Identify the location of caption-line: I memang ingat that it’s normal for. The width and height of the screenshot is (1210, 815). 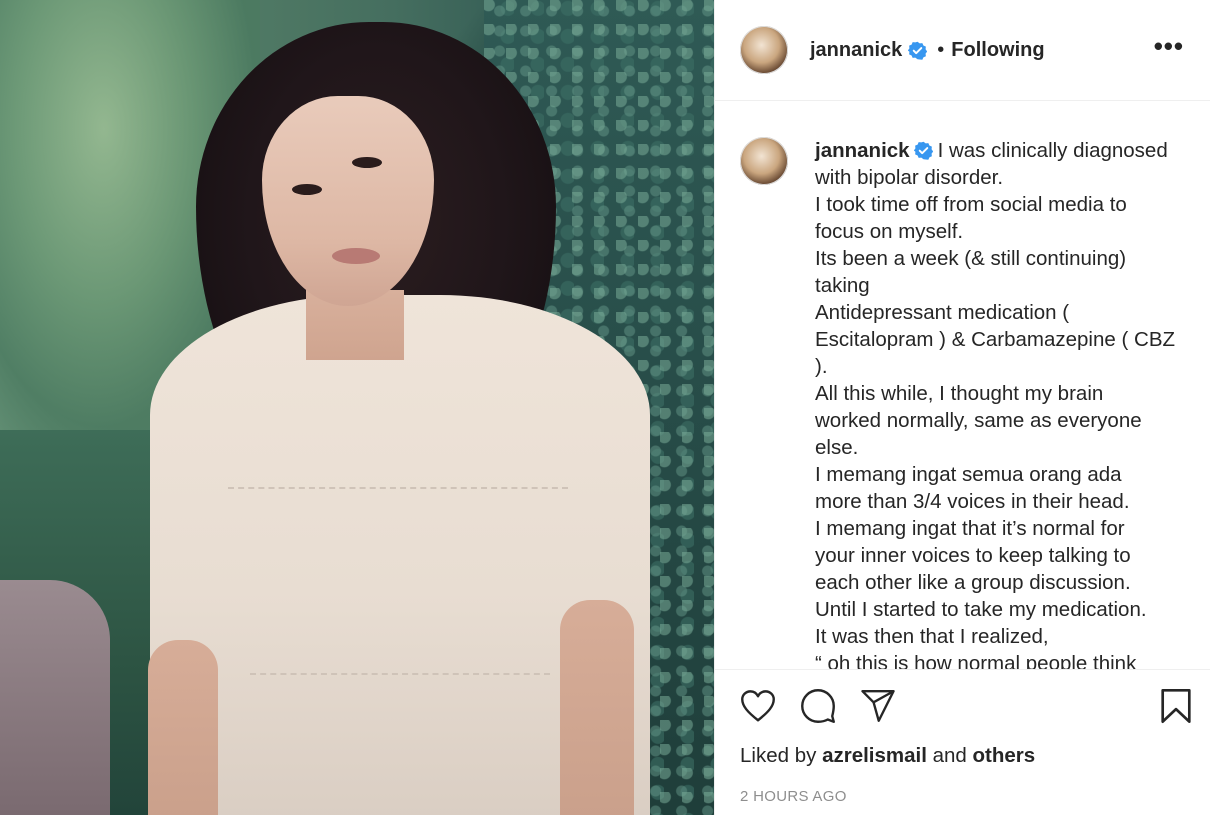
(970, 528).